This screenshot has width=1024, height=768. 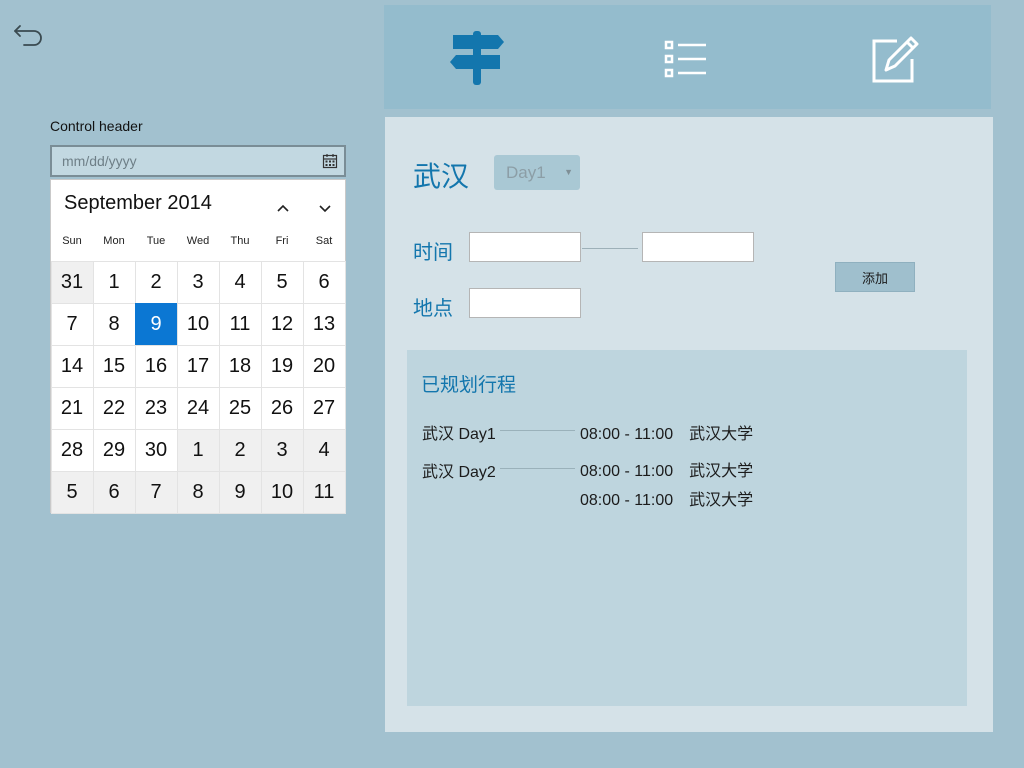 What do you see at coordinates (896, 58) in the screenshot?
I see `edit-icon` at bounding box center [896, 58].